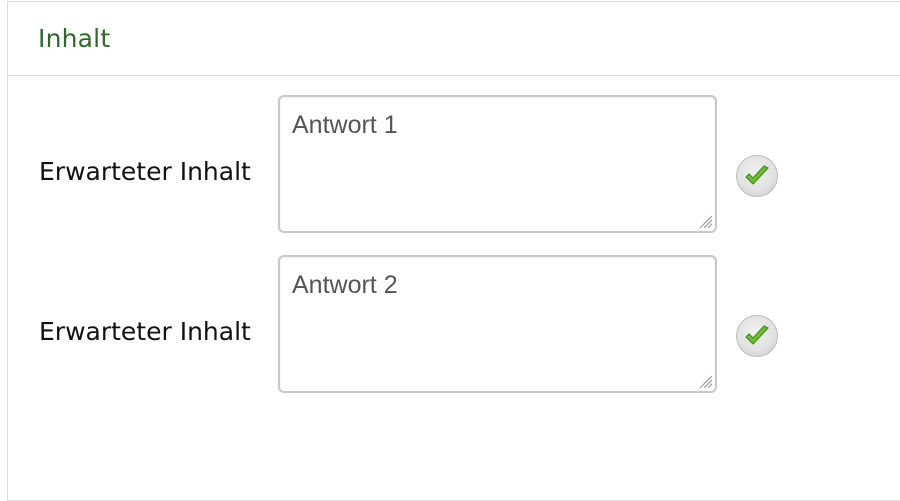 This screenshot has height=501, width=900. What do you see at coordinates (497, 164) in the screenshot?
I see `answer-textarea: Antwort 1` at bounding box center [497, 164].